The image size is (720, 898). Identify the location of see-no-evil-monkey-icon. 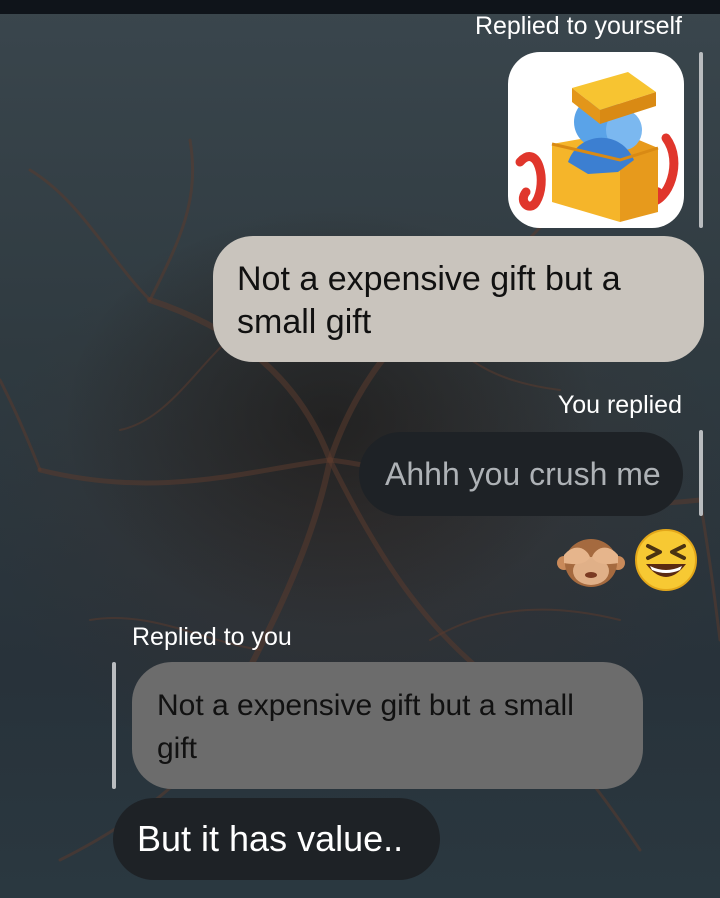
(591, 561).